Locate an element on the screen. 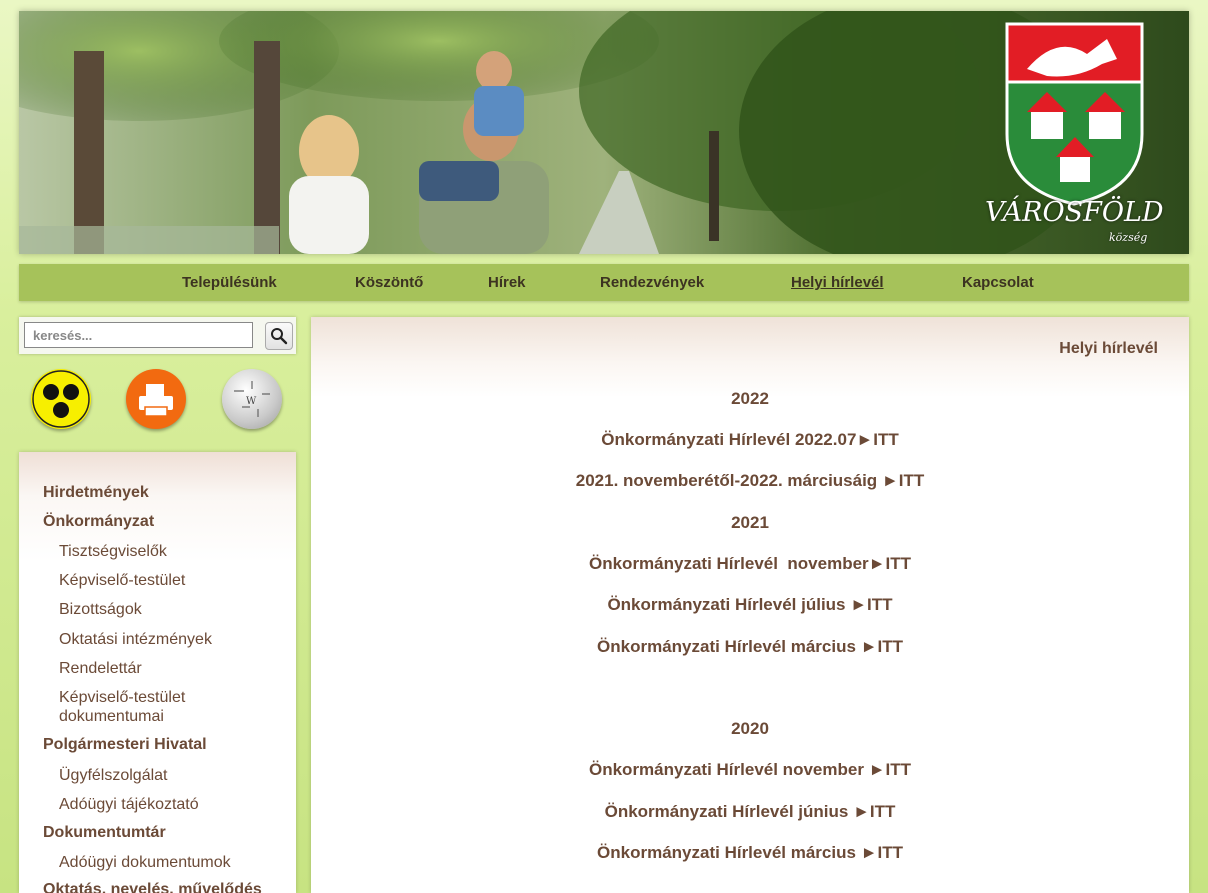 This screenshot has height=893, width=1208. blind-dots-icon is located at coordinates (61, 399).